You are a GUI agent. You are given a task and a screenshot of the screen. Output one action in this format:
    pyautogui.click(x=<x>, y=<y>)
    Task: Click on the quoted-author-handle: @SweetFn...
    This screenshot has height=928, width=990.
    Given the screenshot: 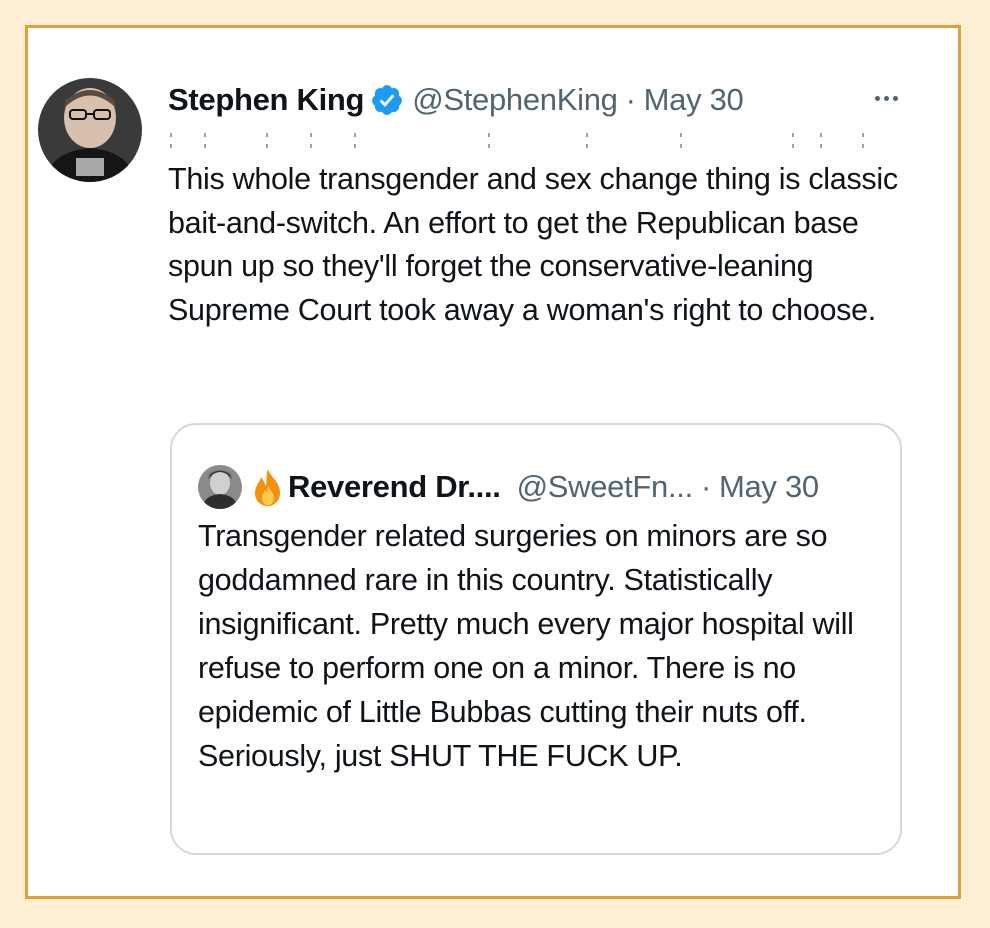 What is the action you would take?
    pyautogui.click(x=605, y=487)
    